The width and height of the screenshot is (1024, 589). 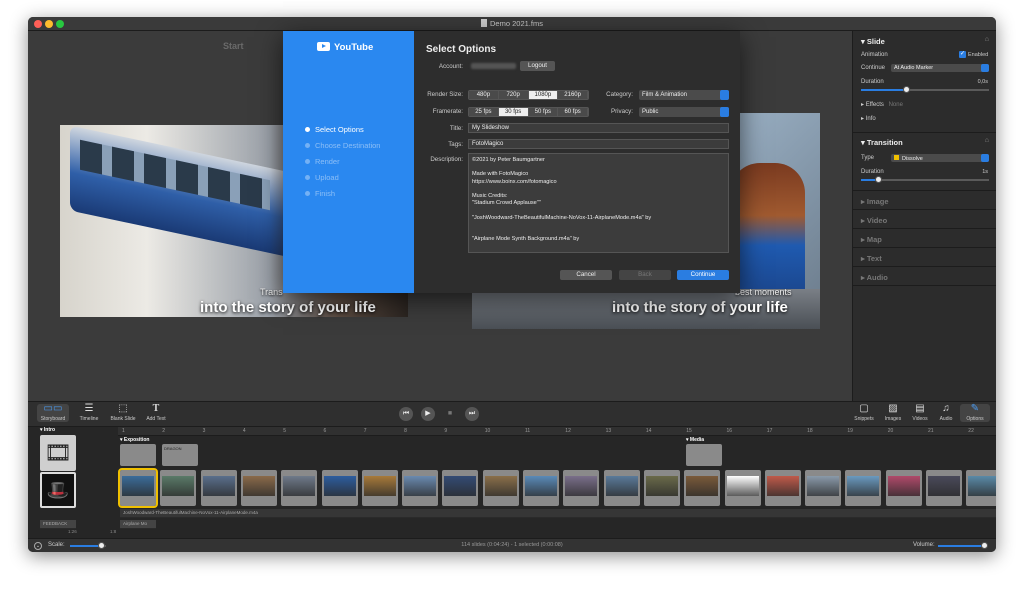 What do you see at coordinates (134, 440) in the screenshot?
I see `exposition-marker: ▾ Exposition` at bounding box center [134, 440].